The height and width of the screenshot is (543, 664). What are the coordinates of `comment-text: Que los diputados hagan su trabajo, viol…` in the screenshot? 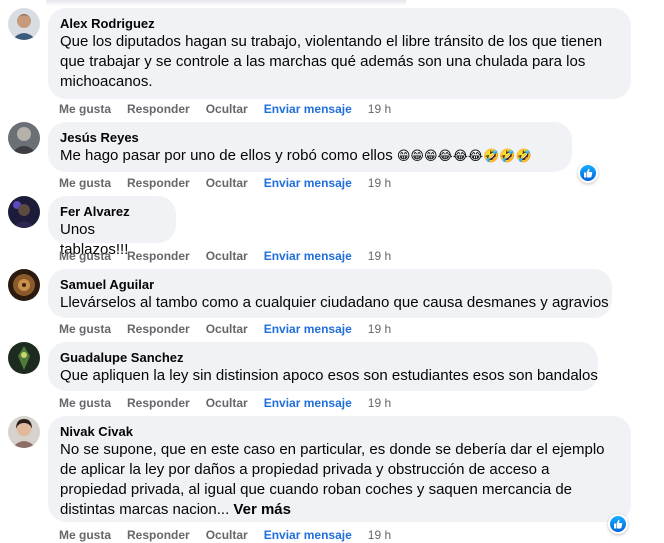 It's located at (331, 61).